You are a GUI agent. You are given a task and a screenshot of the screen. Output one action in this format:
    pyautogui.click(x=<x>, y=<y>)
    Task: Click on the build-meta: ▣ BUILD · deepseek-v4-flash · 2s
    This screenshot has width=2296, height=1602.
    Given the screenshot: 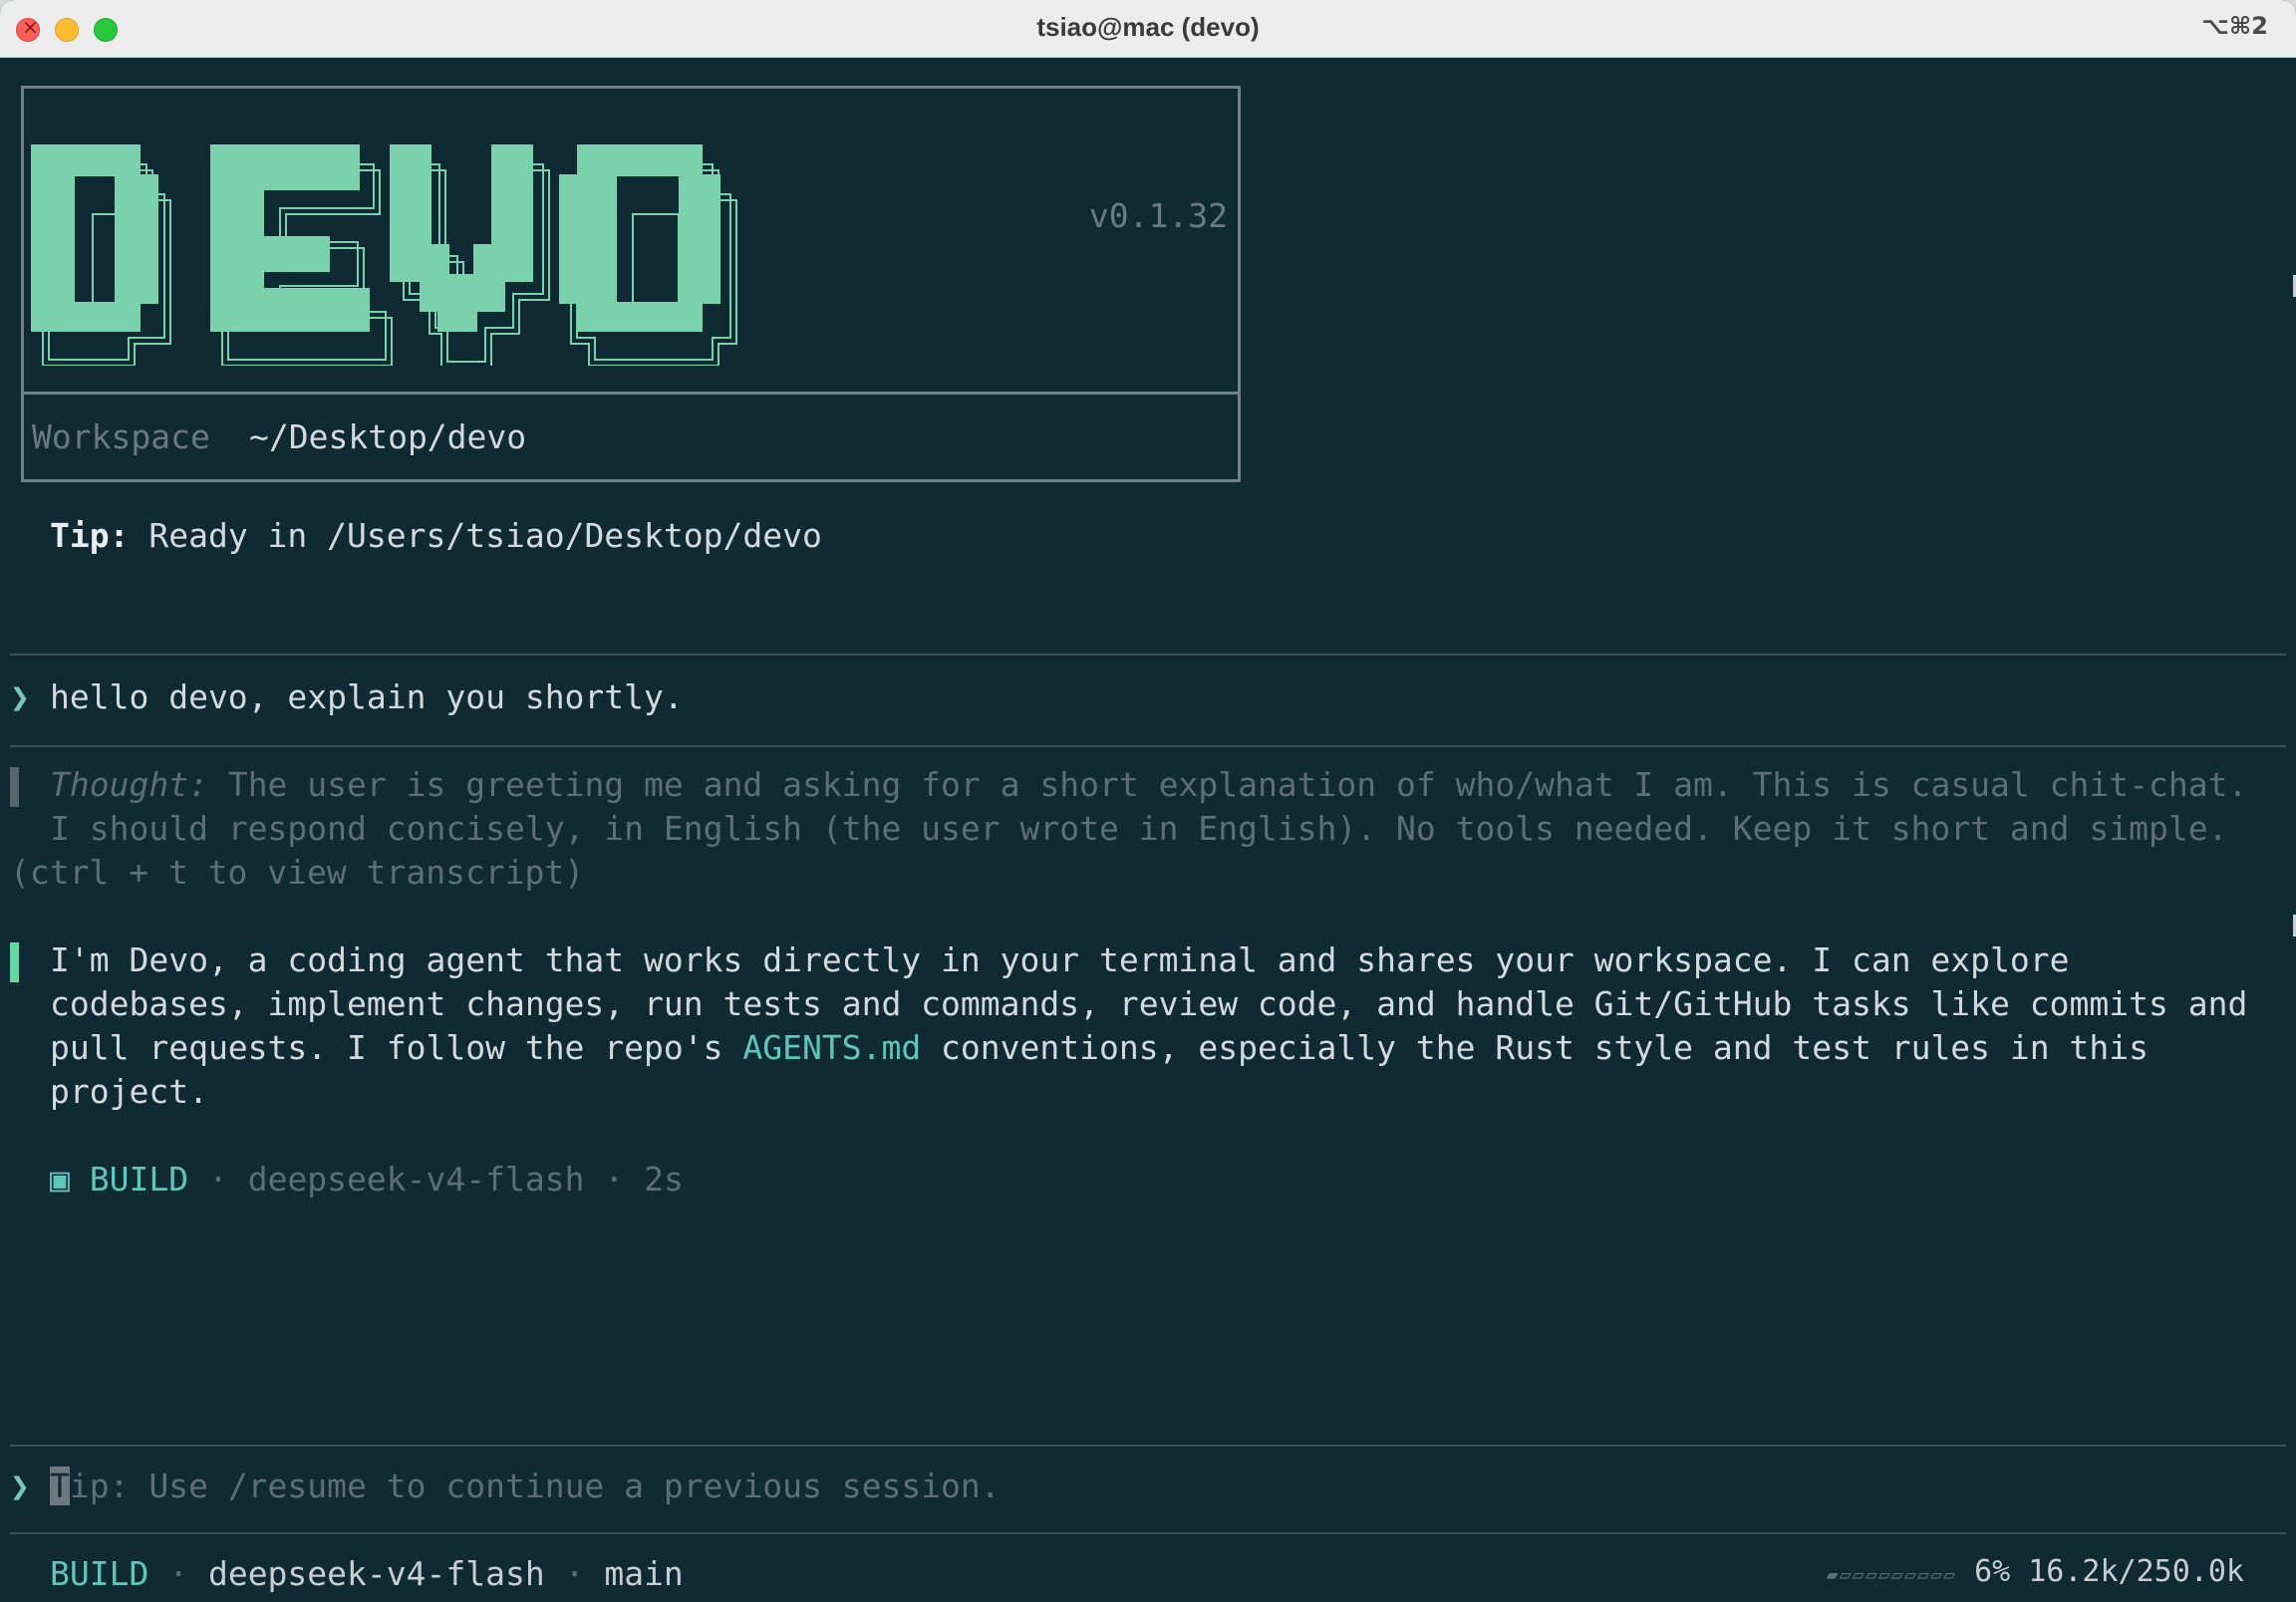 What is the action you would take?
    pyautogui.click(x=367, y=1180)
    